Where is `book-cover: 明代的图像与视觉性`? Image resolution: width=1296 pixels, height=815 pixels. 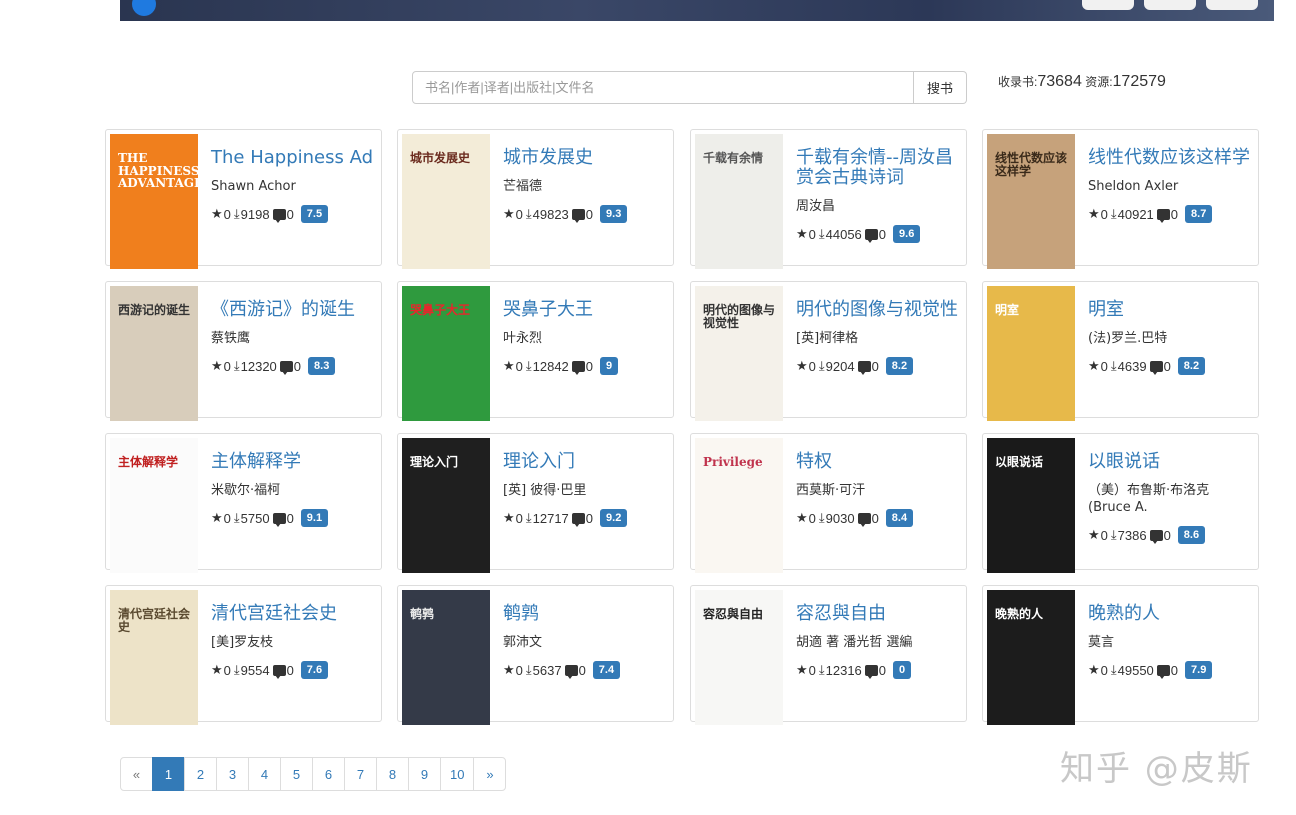
book-cover: 明代的图像与视觉性 is located at coordinates (739, 353).